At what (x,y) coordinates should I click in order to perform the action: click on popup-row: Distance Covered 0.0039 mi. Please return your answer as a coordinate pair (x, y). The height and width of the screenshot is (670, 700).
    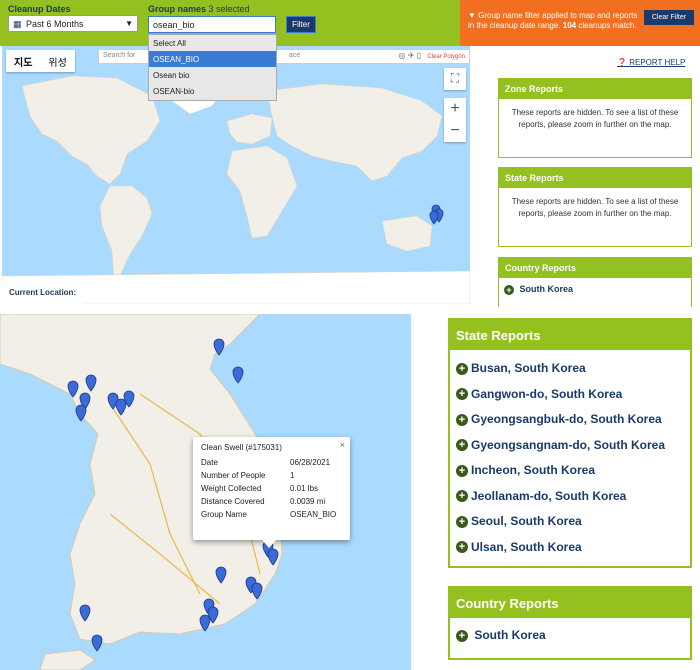
    Looking at the image, I should click on (271, 501).